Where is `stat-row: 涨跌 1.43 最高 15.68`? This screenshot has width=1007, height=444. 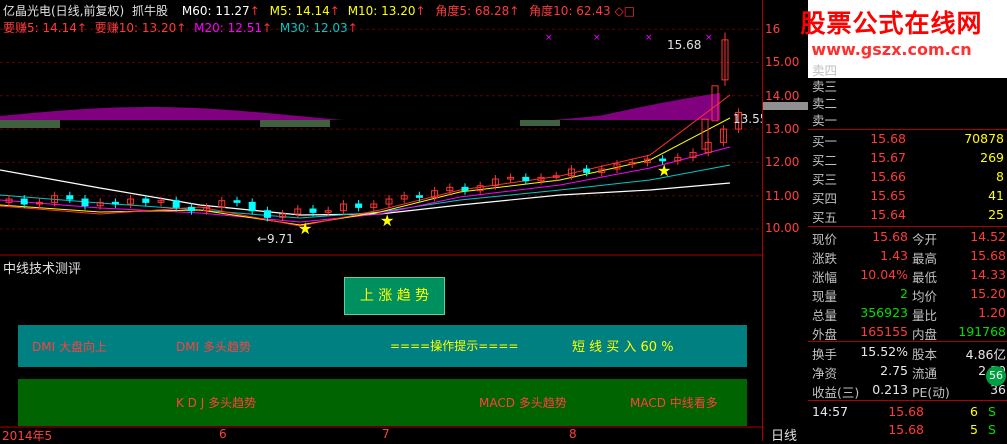
stat-row: 涨跌 1.43 最高 15.68 is located at coordinates (907, 257).